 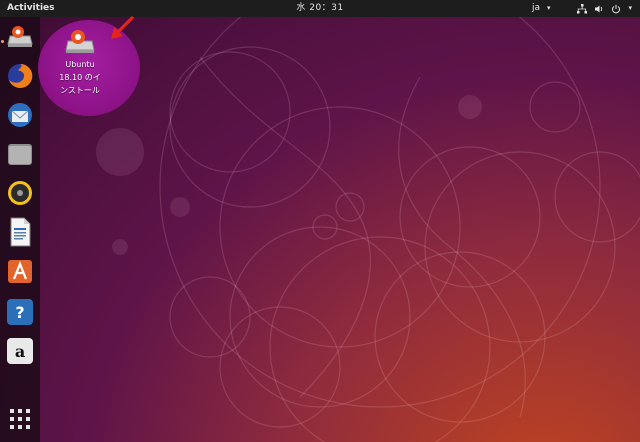 I want to click on folder-icon, so click(x=20, y=156).